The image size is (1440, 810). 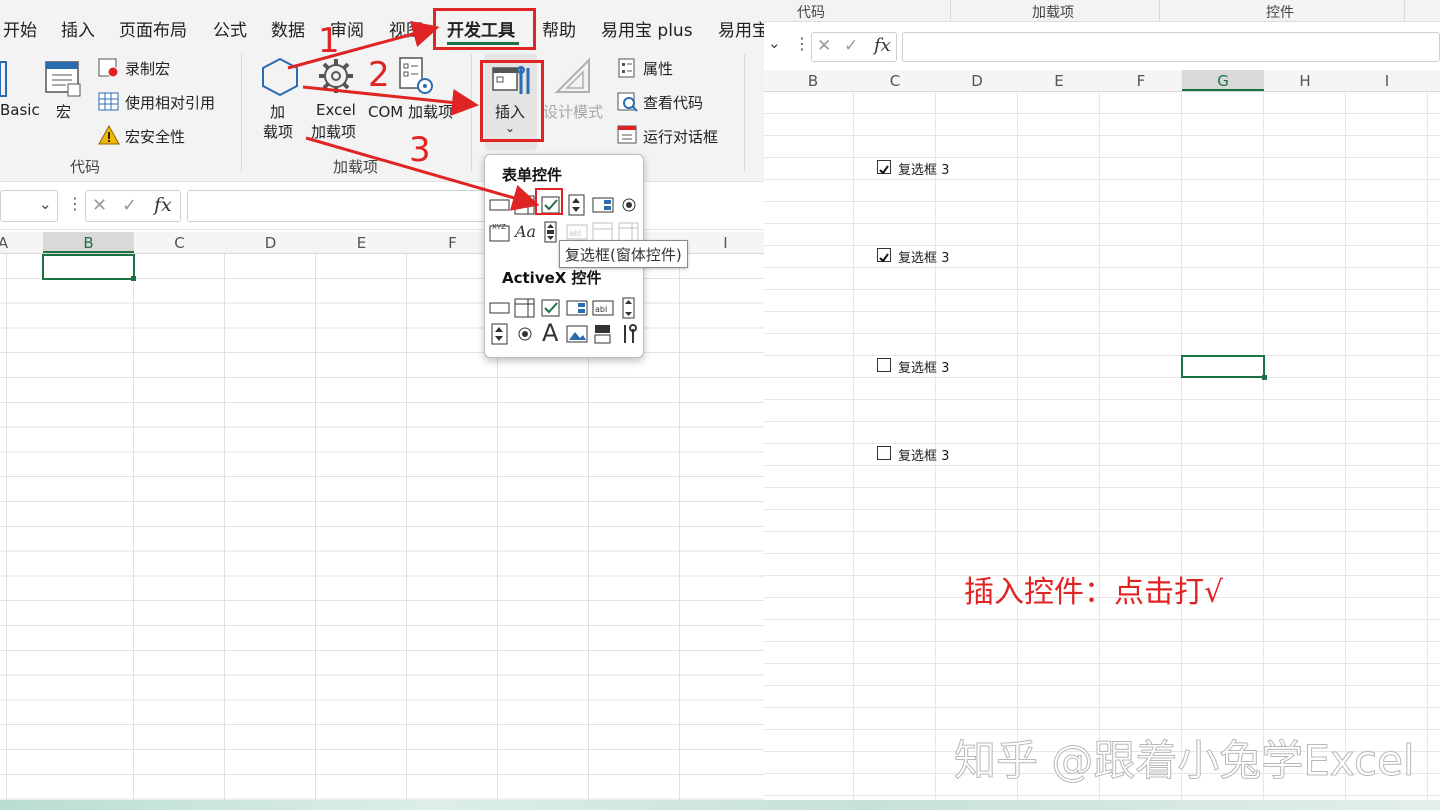 What do you see at coordinates (1171, 47) in the screenshot?
I see `formula-input` at bounding box center [1171, 47].